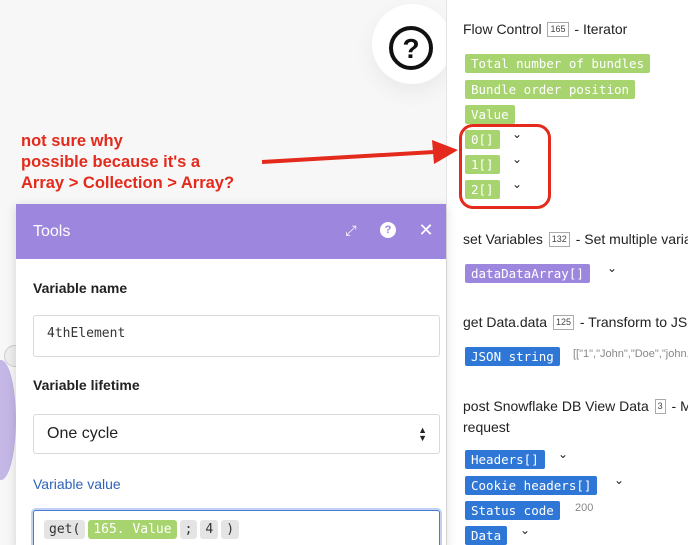  What do you see at coordinates (230, 529) in the screenshot?
I see `function-close-token: )` at bounding box center [230, 529].